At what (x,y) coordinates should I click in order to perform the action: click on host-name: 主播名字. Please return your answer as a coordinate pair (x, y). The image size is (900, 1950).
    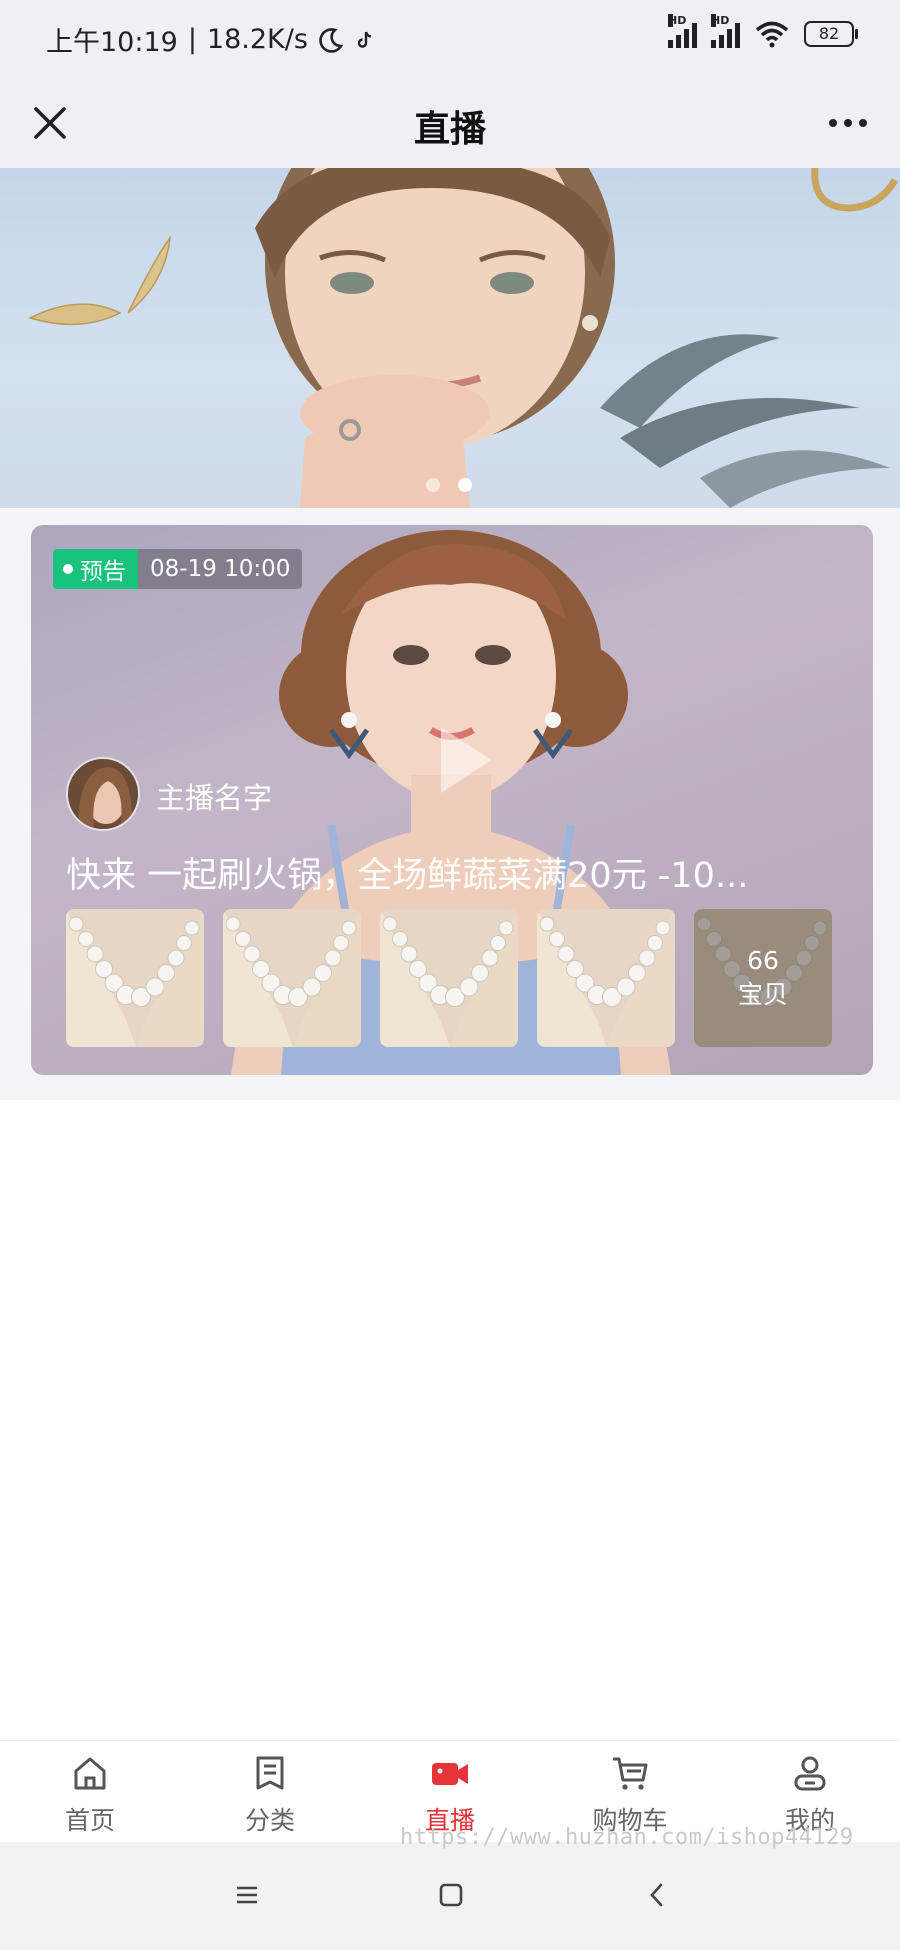
    Looking at the image, I should click on (214, 798).